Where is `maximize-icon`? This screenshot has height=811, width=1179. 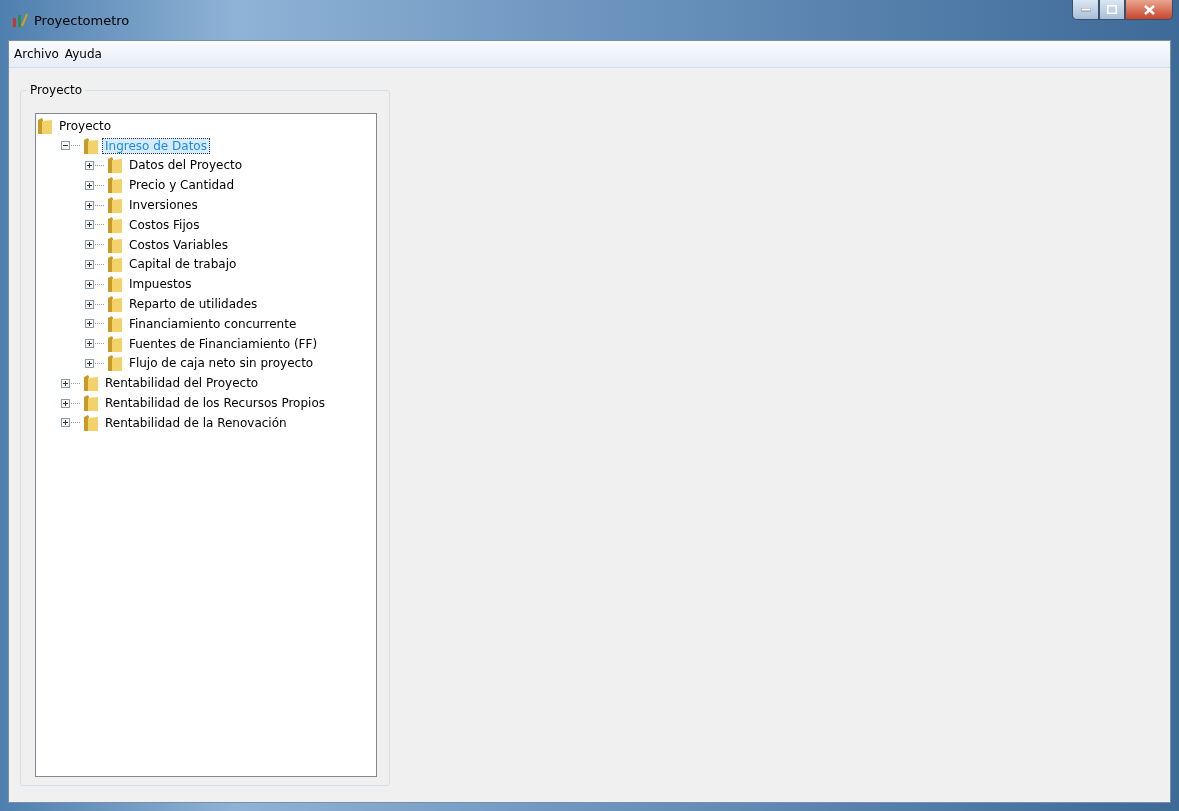 maximize-icon is located at coordinates (1112, 9).